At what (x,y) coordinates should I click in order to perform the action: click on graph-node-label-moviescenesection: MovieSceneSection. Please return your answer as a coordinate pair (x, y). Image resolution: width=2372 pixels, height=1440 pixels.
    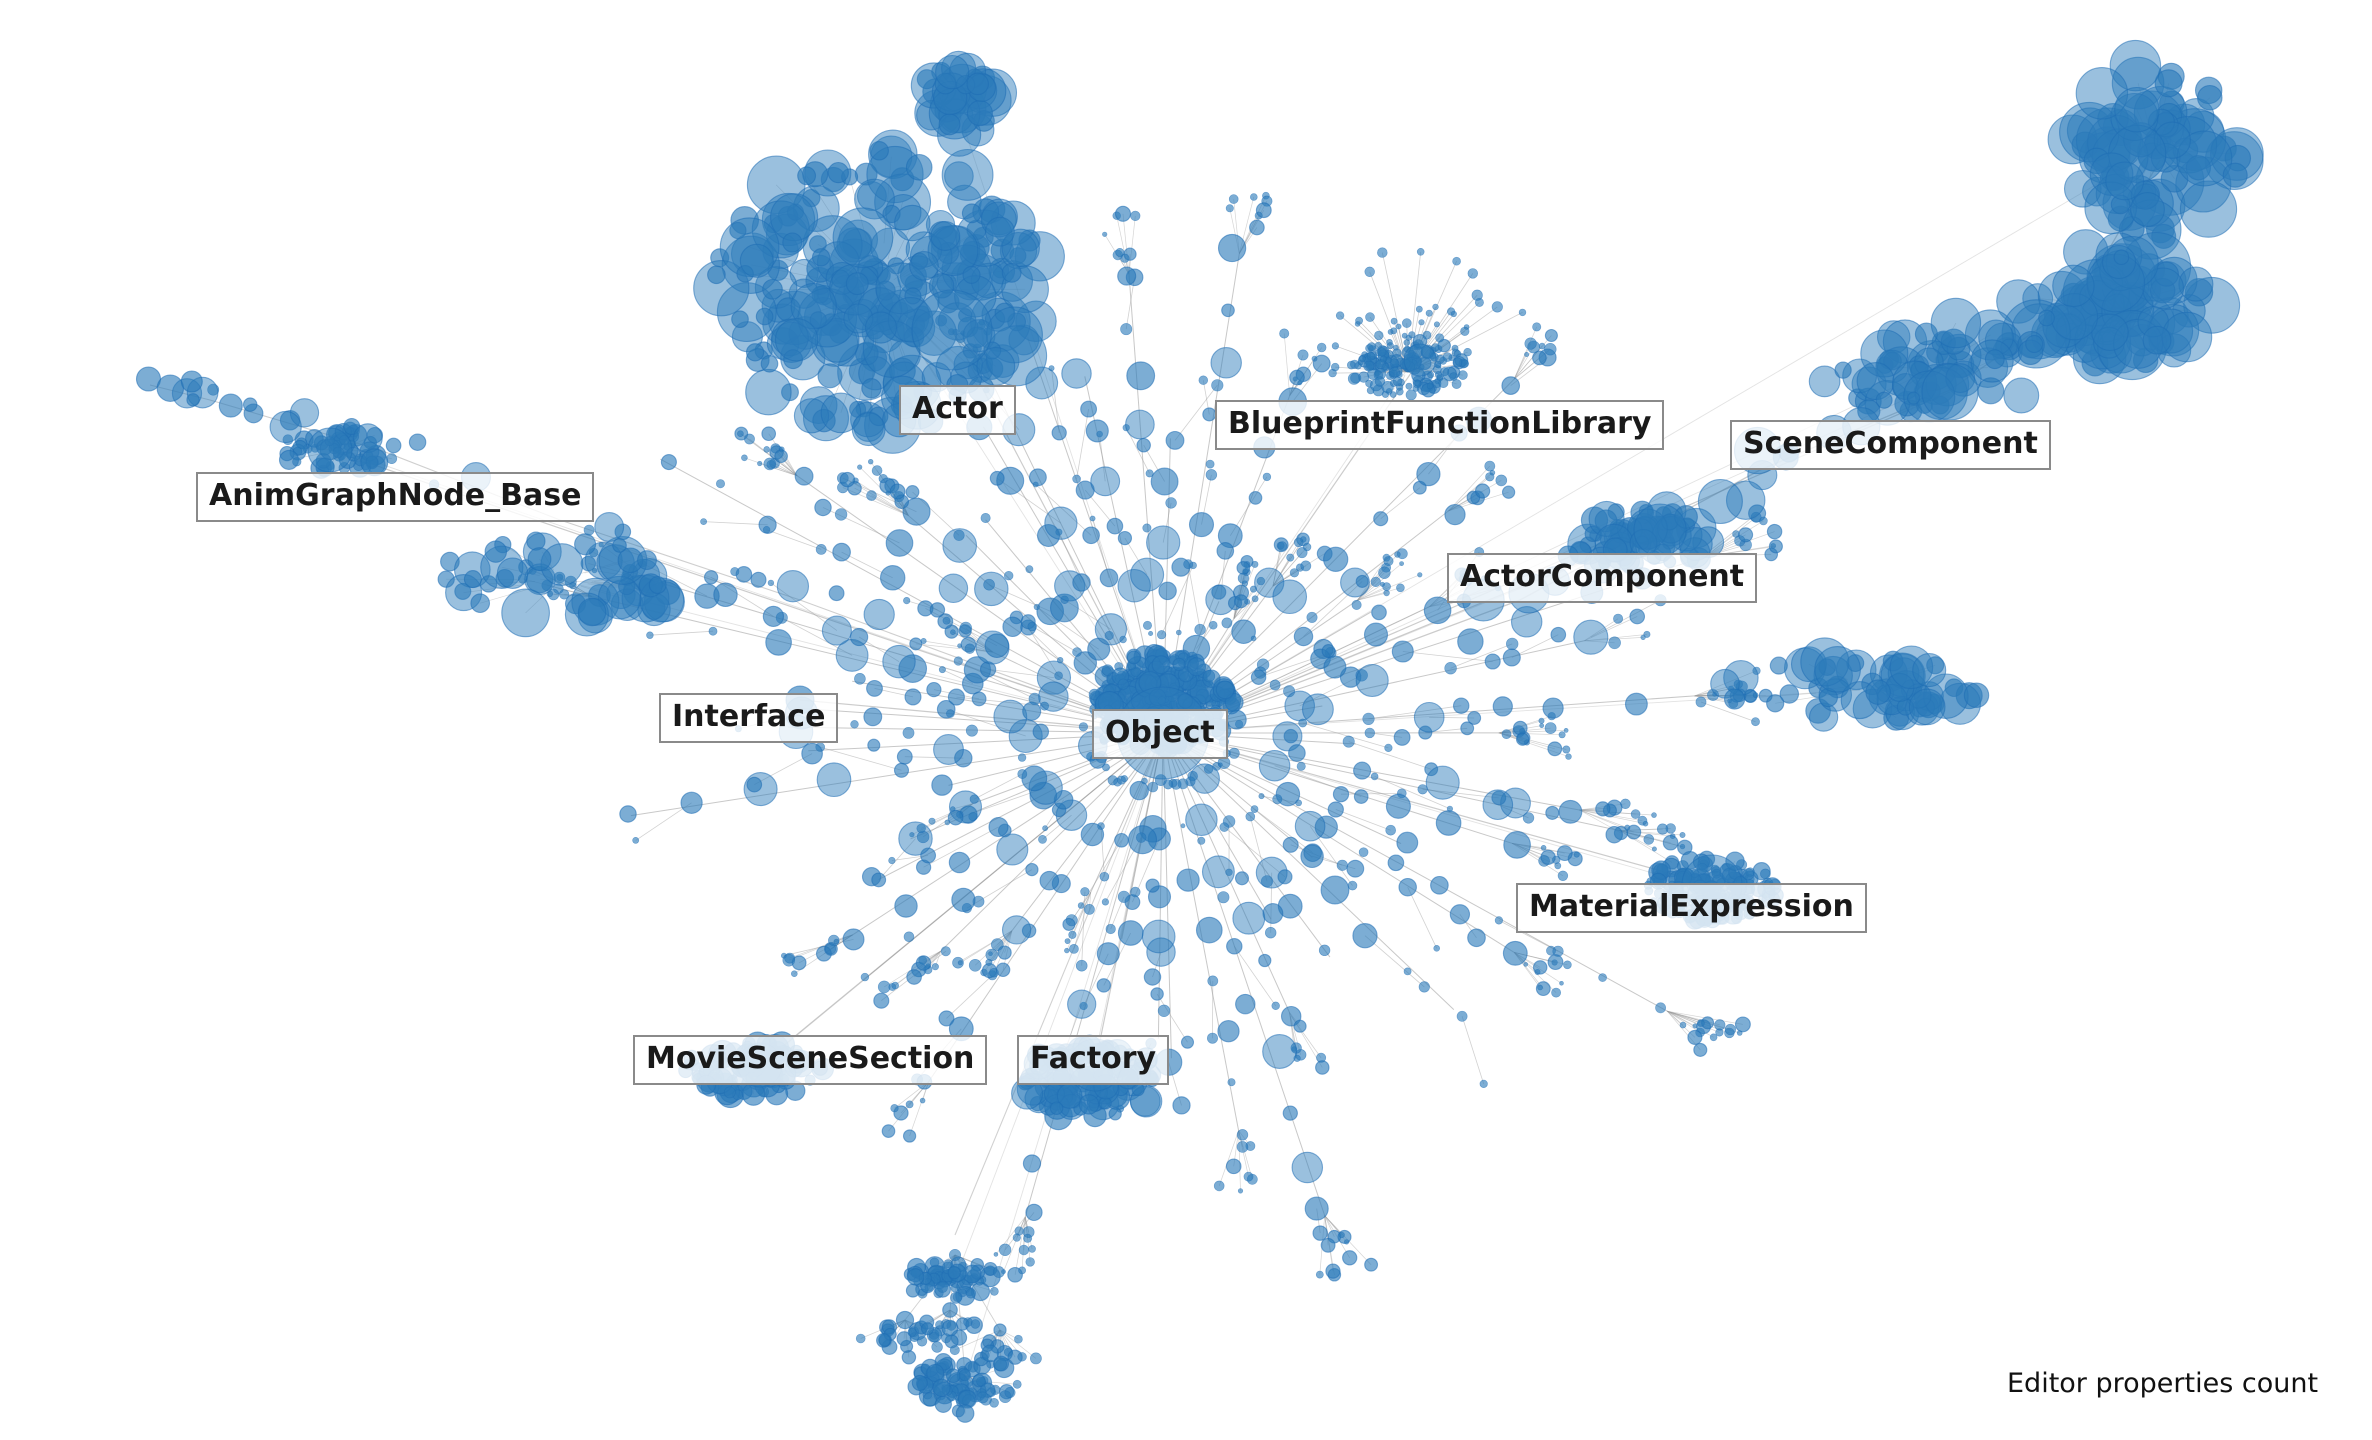
    Looking at the image, I should click on (810, 1060).